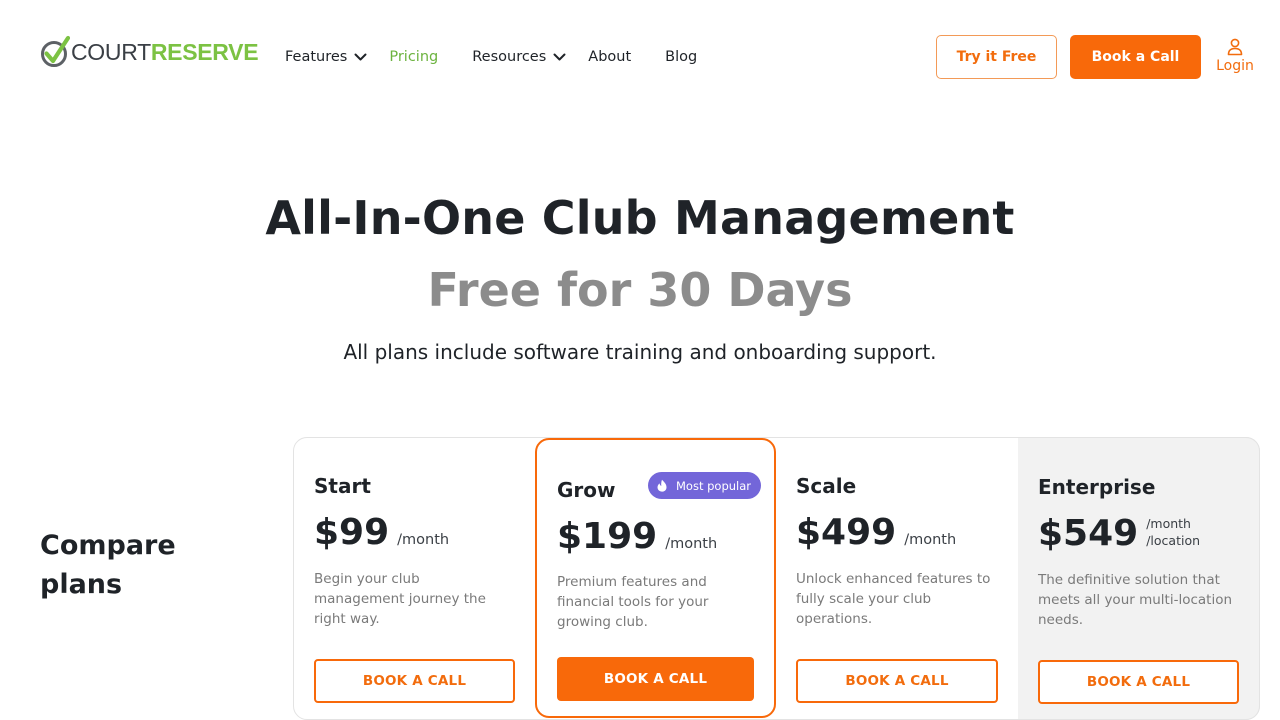  I want to click on nav-features: Features, so click(326, 57).